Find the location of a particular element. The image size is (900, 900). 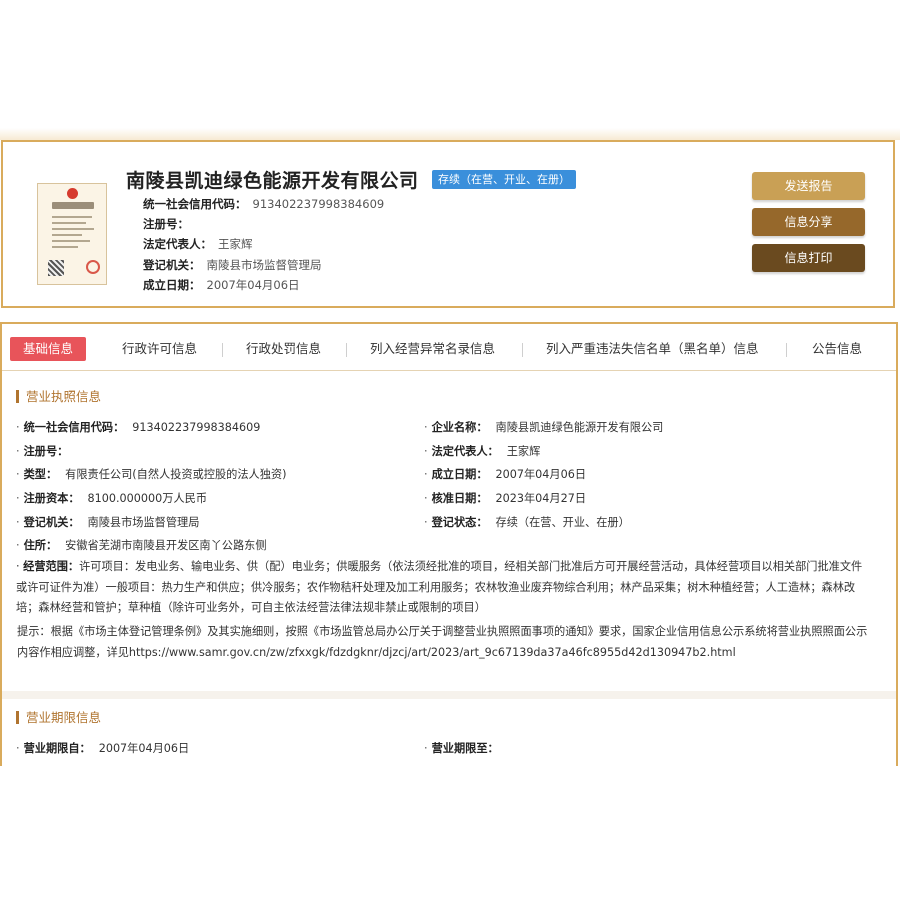

field-label: 法定代表人： is located at coordinates (465, 451).